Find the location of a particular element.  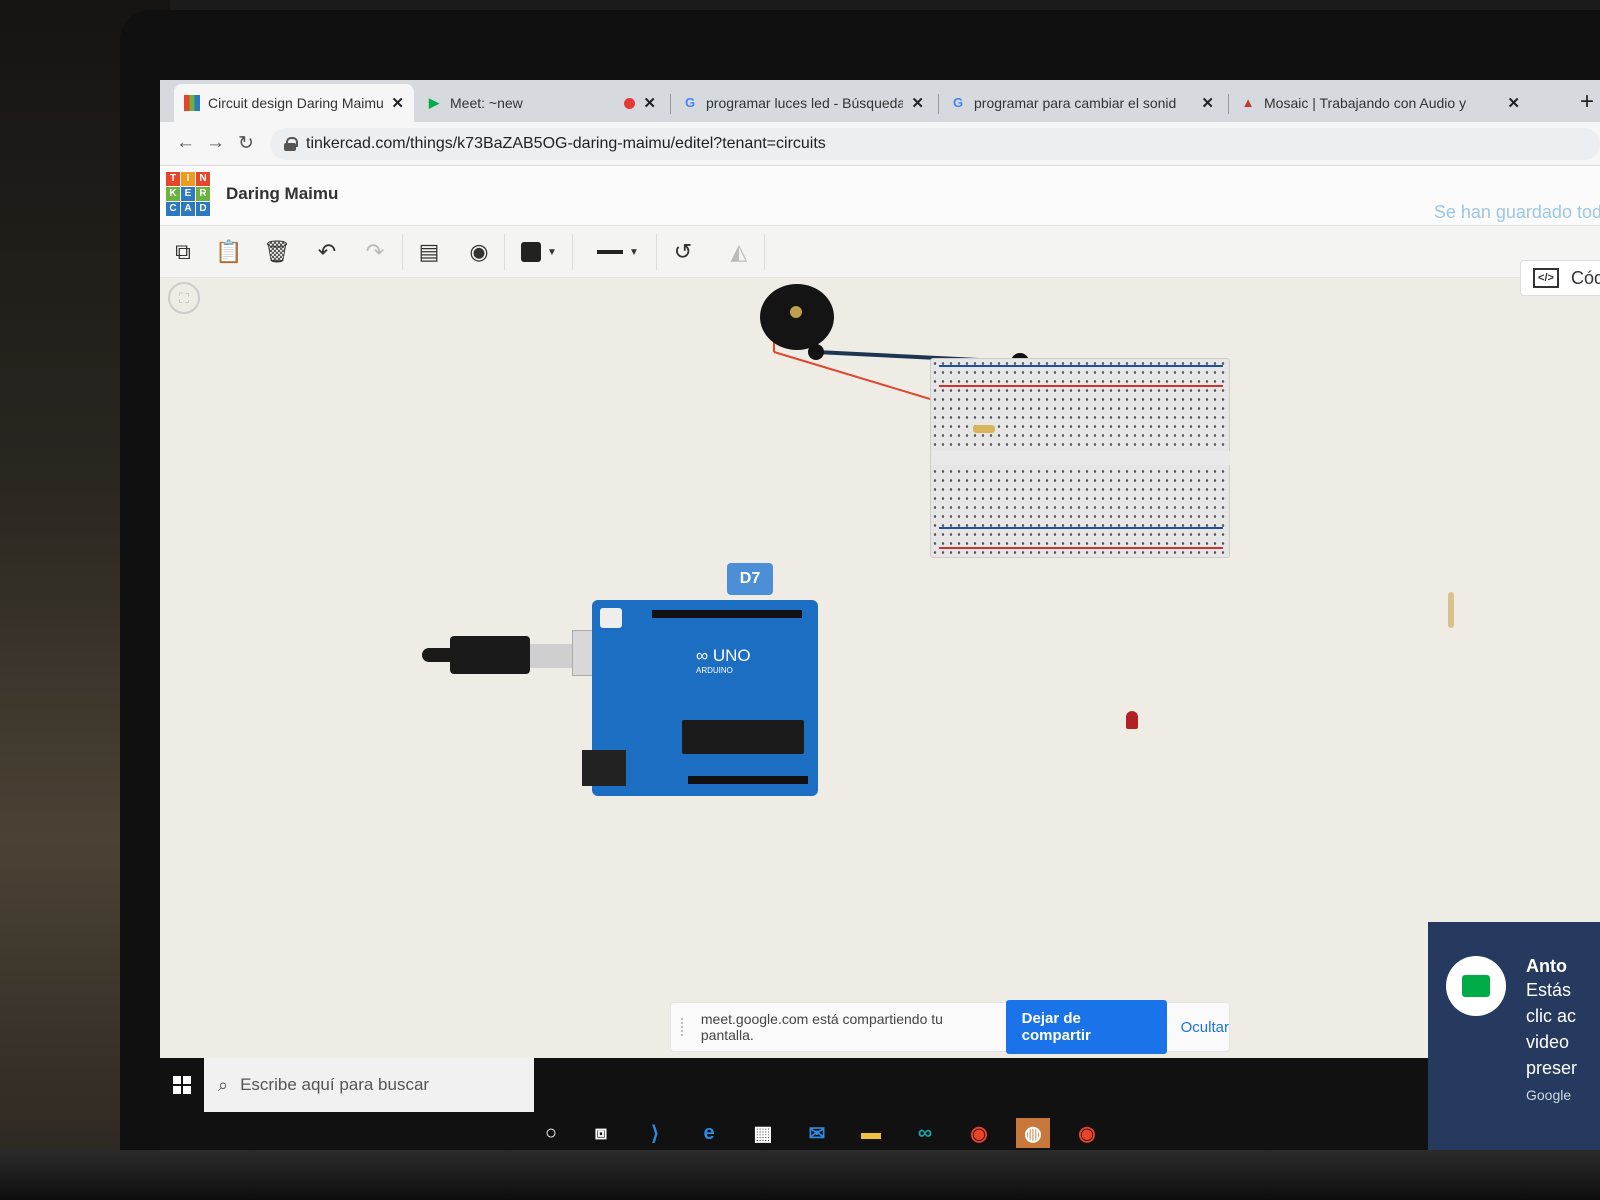

mirror-icon: ◭ is located at coordinates (739, 252).